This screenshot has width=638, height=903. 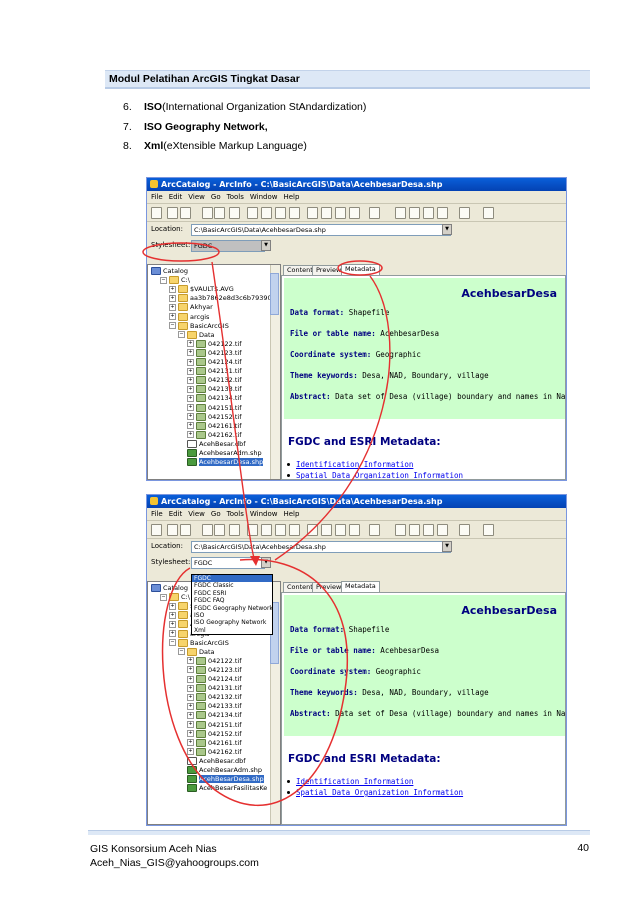 What do you see at coordinates (252, 213) in the screenshot?
I see `large-icons-icon` at bounding box center [252, 213].